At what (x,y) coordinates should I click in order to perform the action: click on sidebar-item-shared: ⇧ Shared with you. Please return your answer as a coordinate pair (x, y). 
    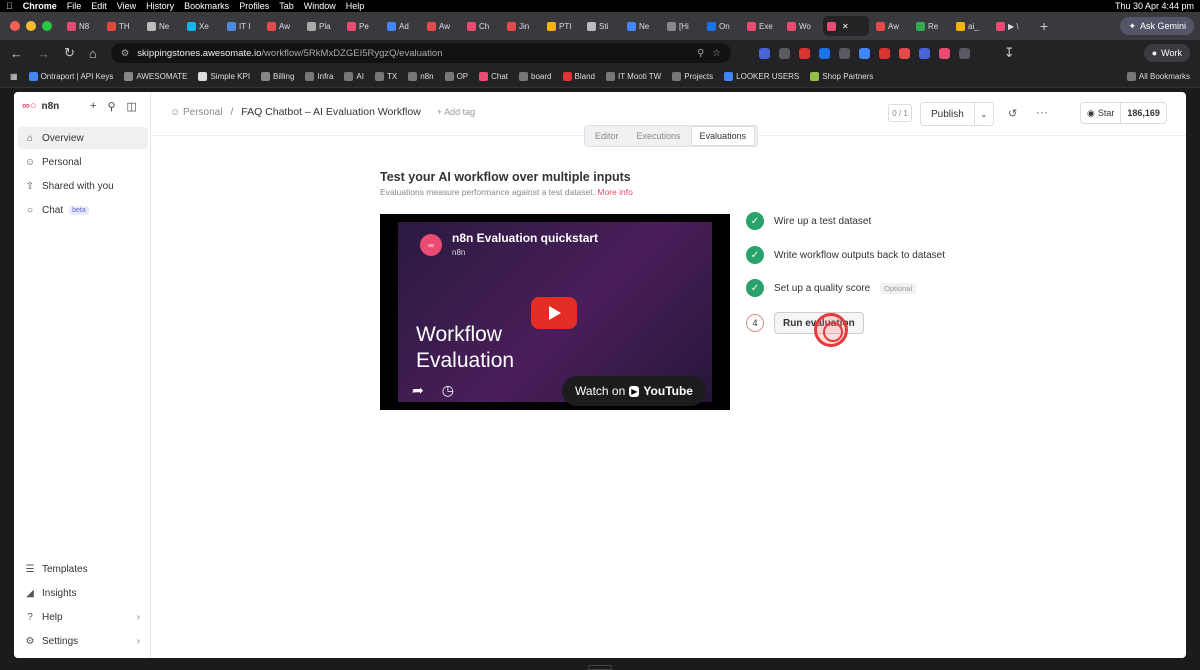
    Looking at the image, I should click on (83, 186).